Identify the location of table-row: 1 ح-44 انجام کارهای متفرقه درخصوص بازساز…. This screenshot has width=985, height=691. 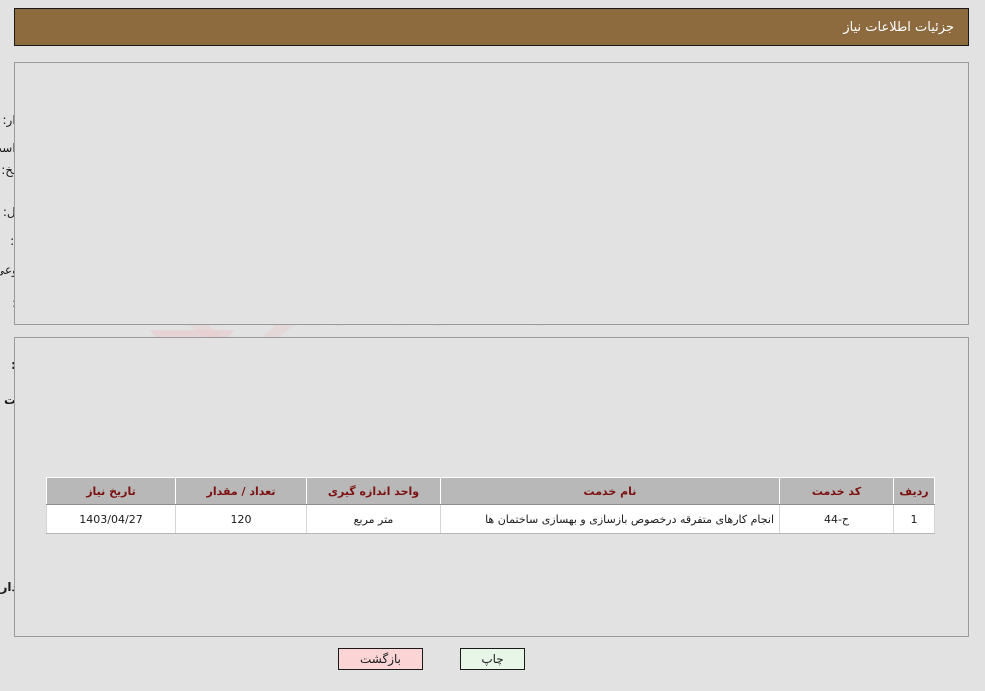
(490, 519).